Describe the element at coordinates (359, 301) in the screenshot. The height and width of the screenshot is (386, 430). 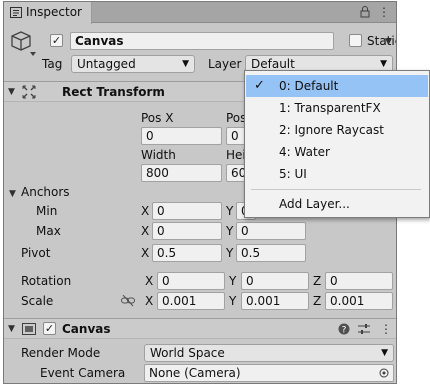
I see `scale-z-input: 0.001` at that location.